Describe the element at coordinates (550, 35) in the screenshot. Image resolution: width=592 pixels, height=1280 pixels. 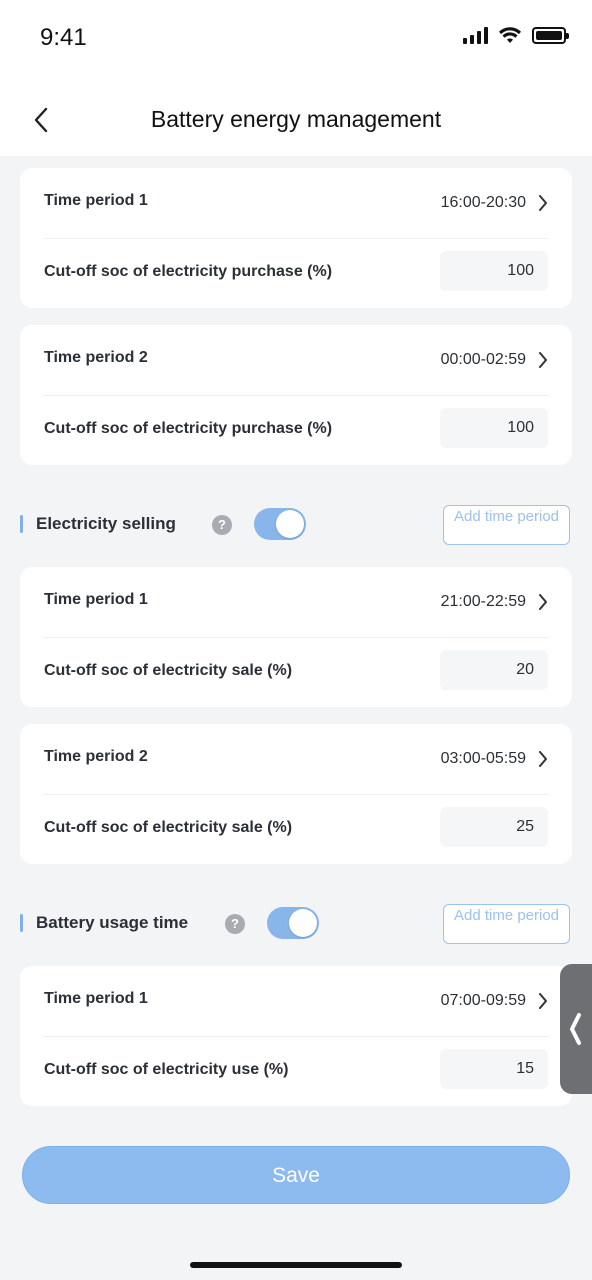
I see `battery-icon` at that location.